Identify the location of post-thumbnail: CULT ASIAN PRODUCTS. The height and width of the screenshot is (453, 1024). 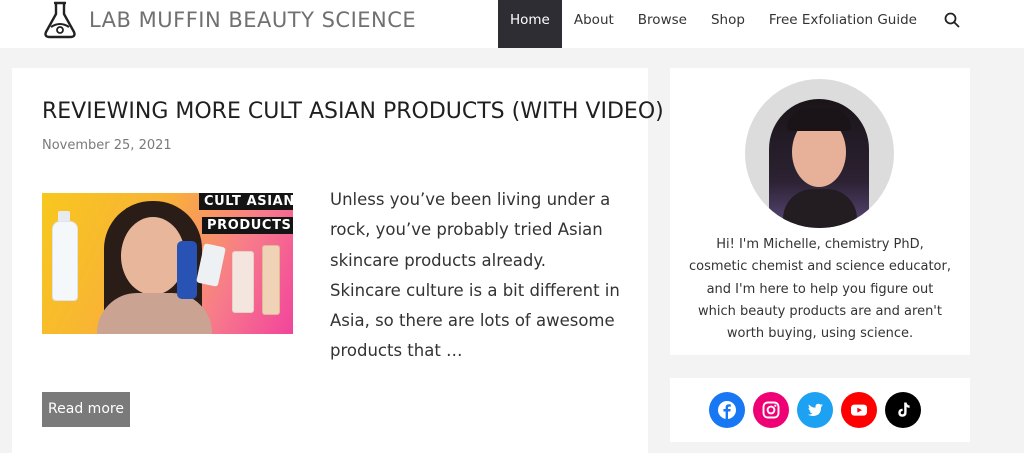
(167, 263).